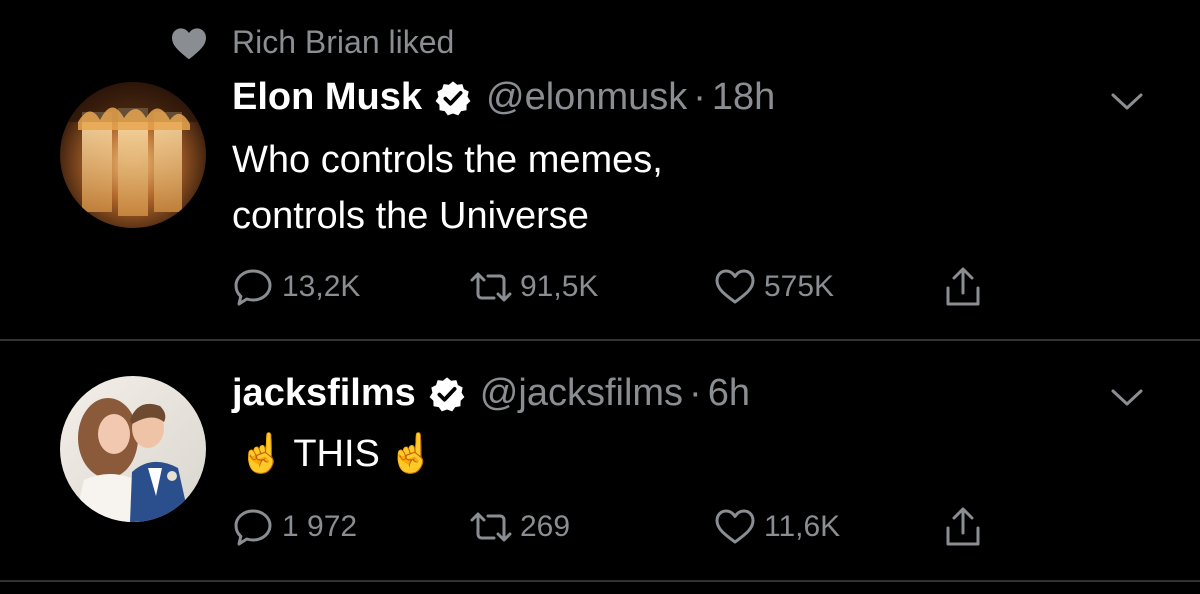  I want to click on reply-count: 1 972, so click(320, 526).